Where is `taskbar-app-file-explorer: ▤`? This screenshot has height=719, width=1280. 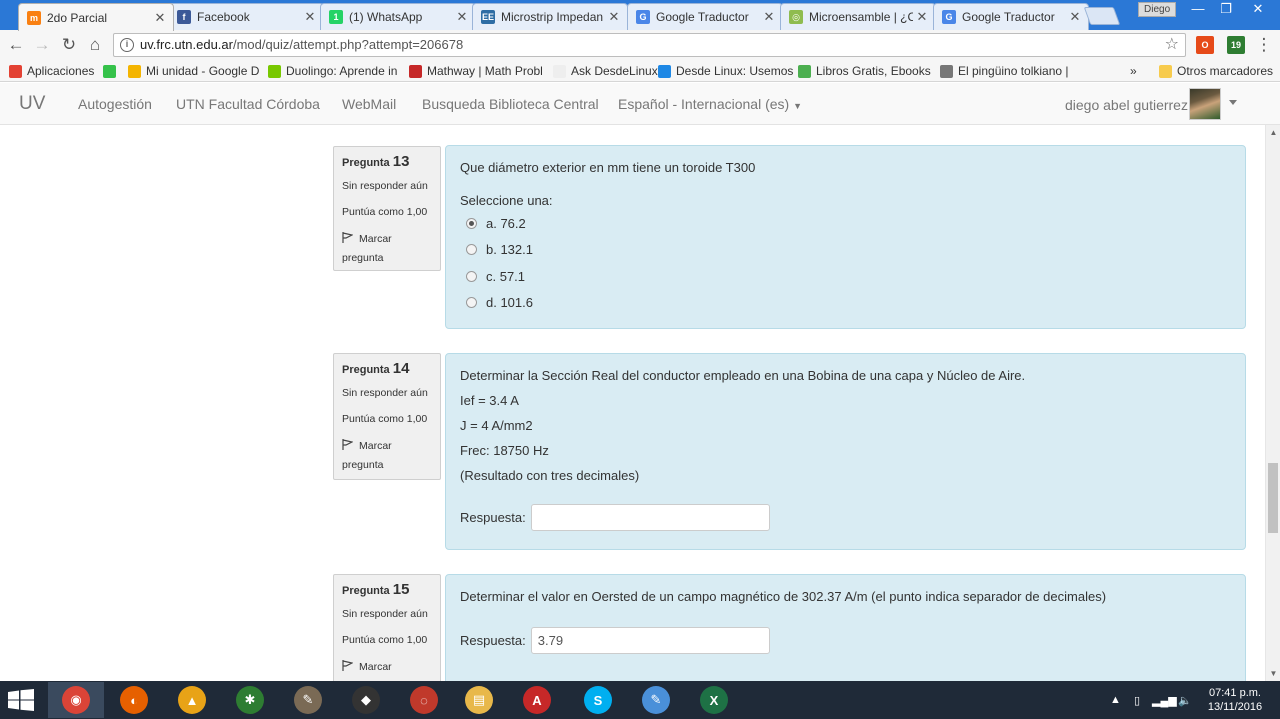 taskbar-app-file-explorer: ▤ is located at coordinates (479, 700).